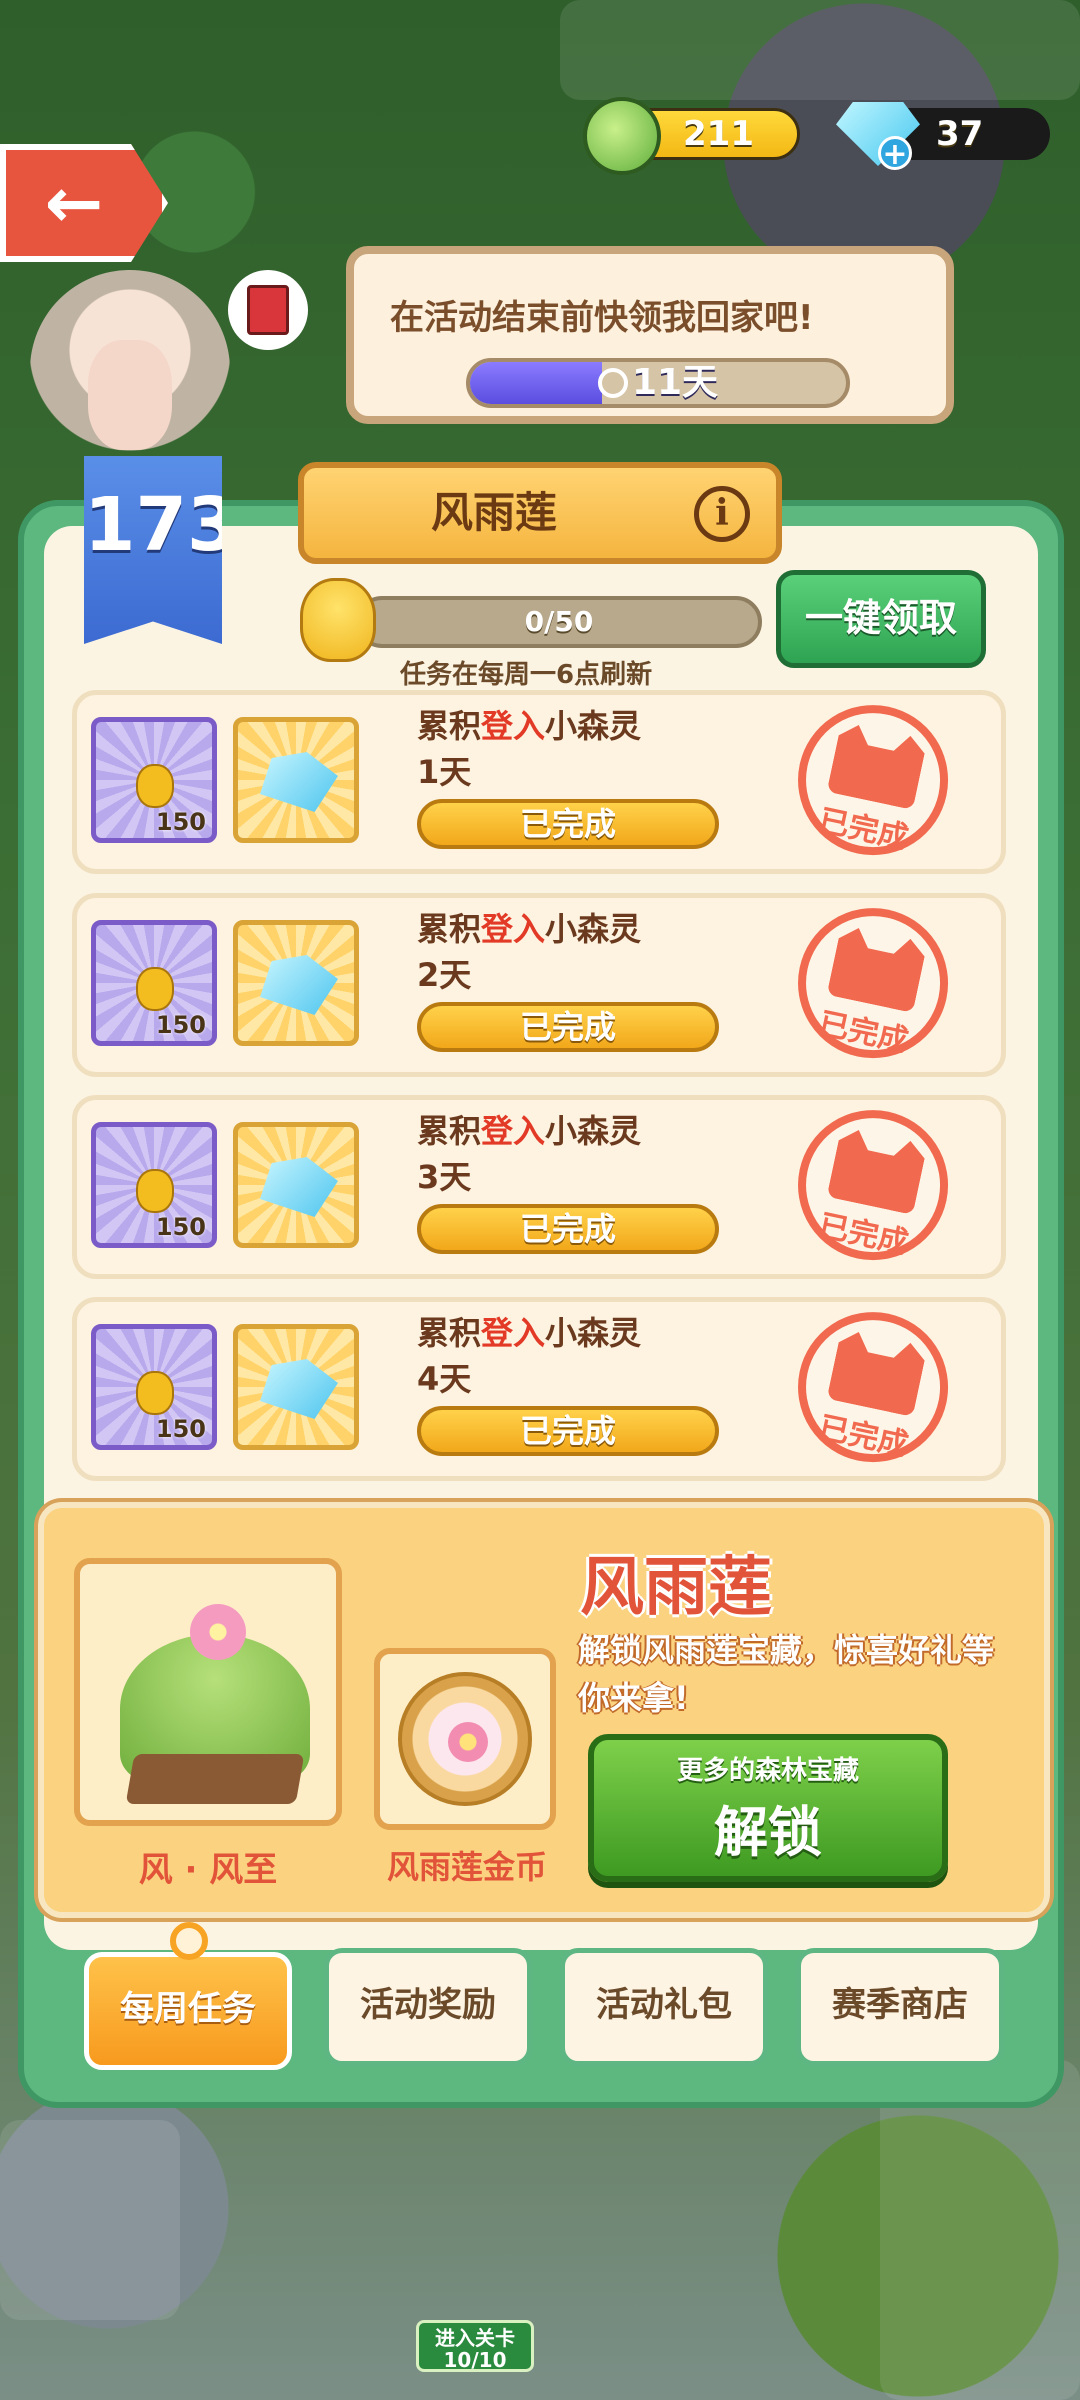 The height and width of the screenshot is (2400, 1080). I want to click on tab-event-packs: 活动礼包, so click(664, 2007).